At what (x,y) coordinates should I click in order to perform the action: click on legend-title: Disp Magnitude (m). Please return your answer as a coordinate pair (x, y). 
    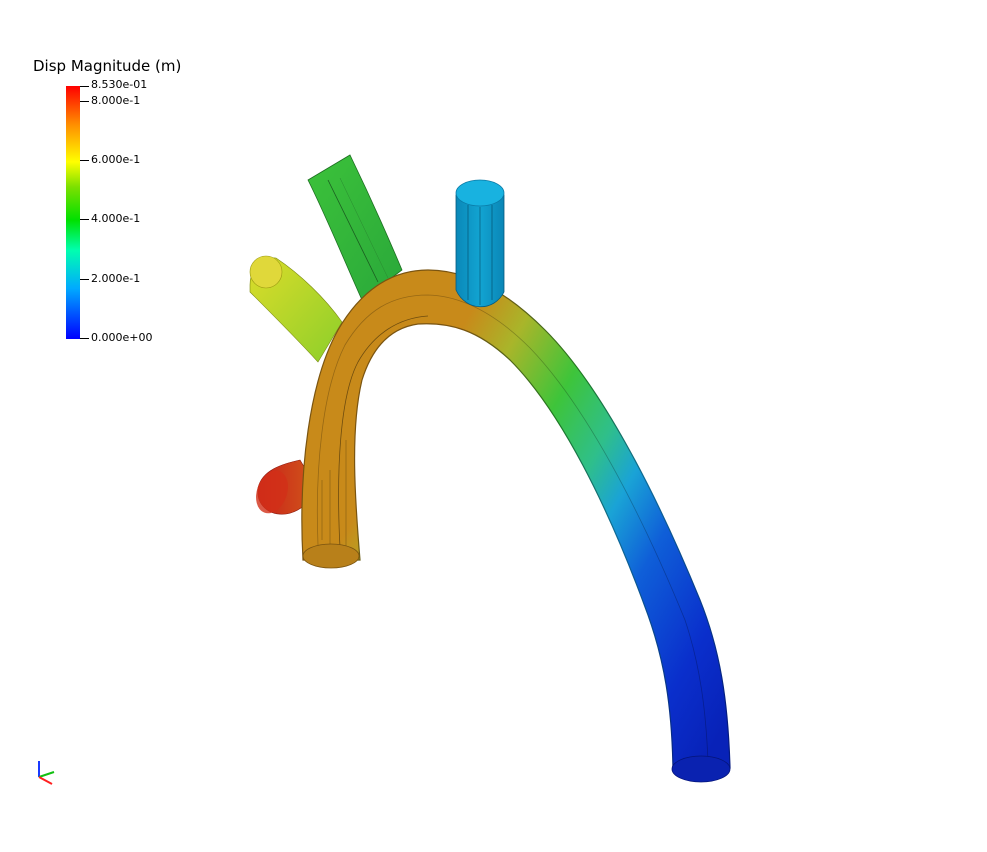
    Looking at the image, I should click on (107, 66).